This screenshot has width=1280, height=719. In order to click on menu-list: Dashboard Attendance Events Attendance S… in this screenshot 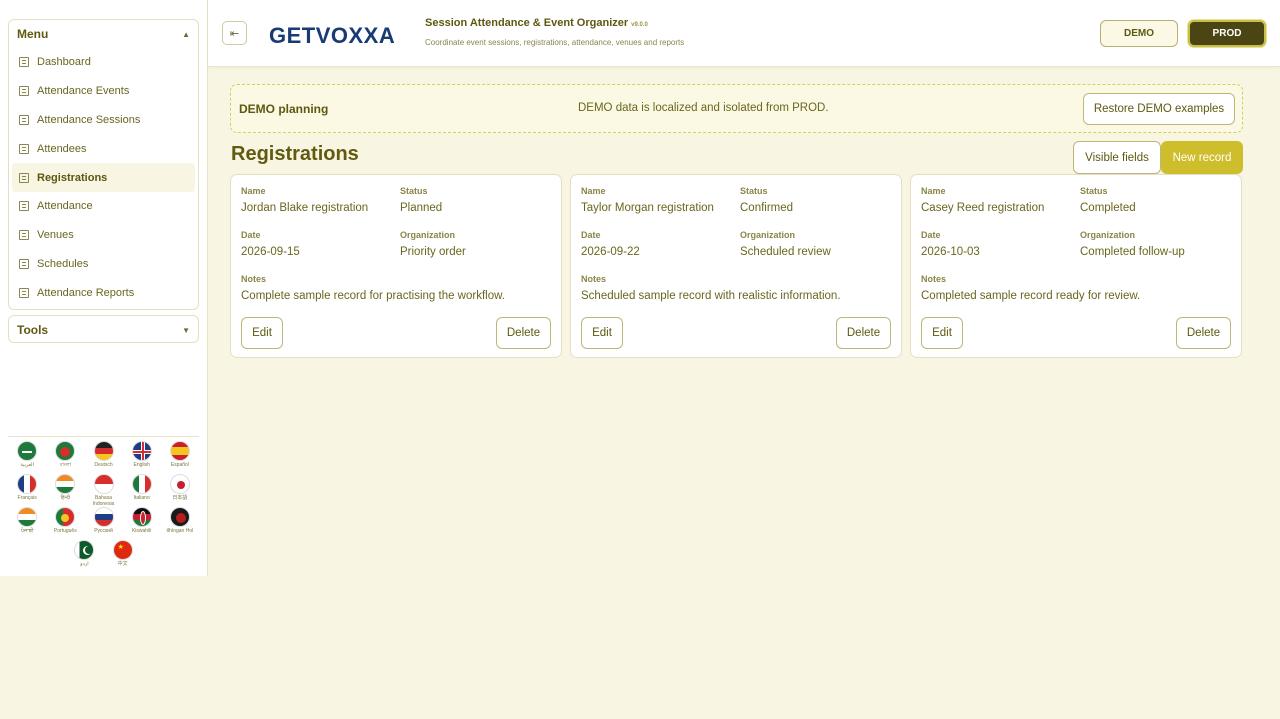, I will do `click(103, 177)`.